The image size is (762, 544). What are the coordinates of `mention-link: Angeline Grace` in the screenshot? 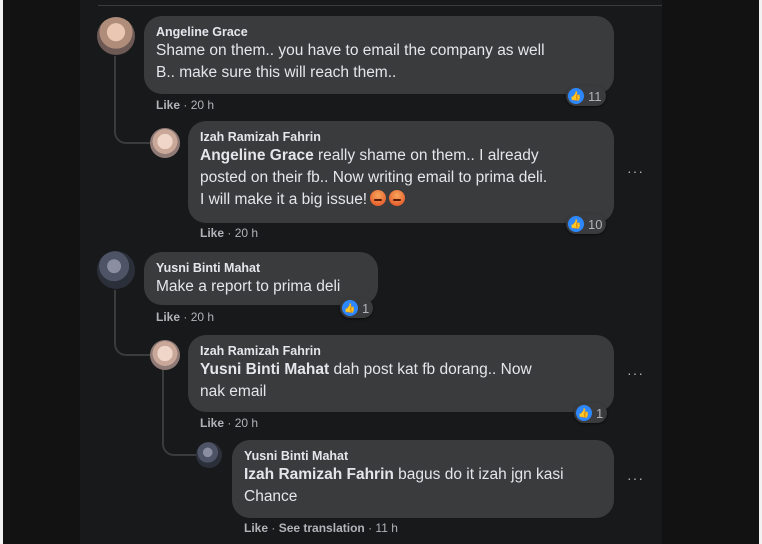 It's located at (257, 155).